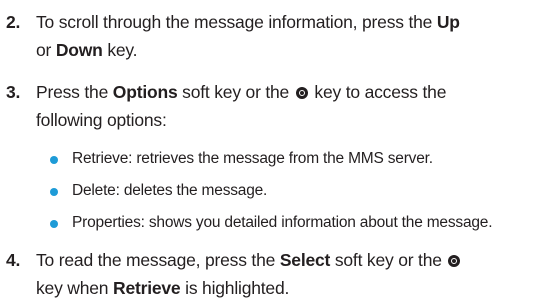 The height and width of the screenshot is (306, 543). I want to click on step-text-line: key when Retrieve is highlighted., so click(289, 288).